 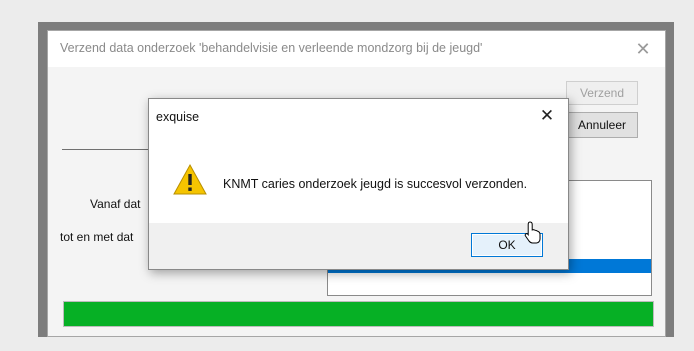 I want to click on progress-bar, so click(x=358, y=314).